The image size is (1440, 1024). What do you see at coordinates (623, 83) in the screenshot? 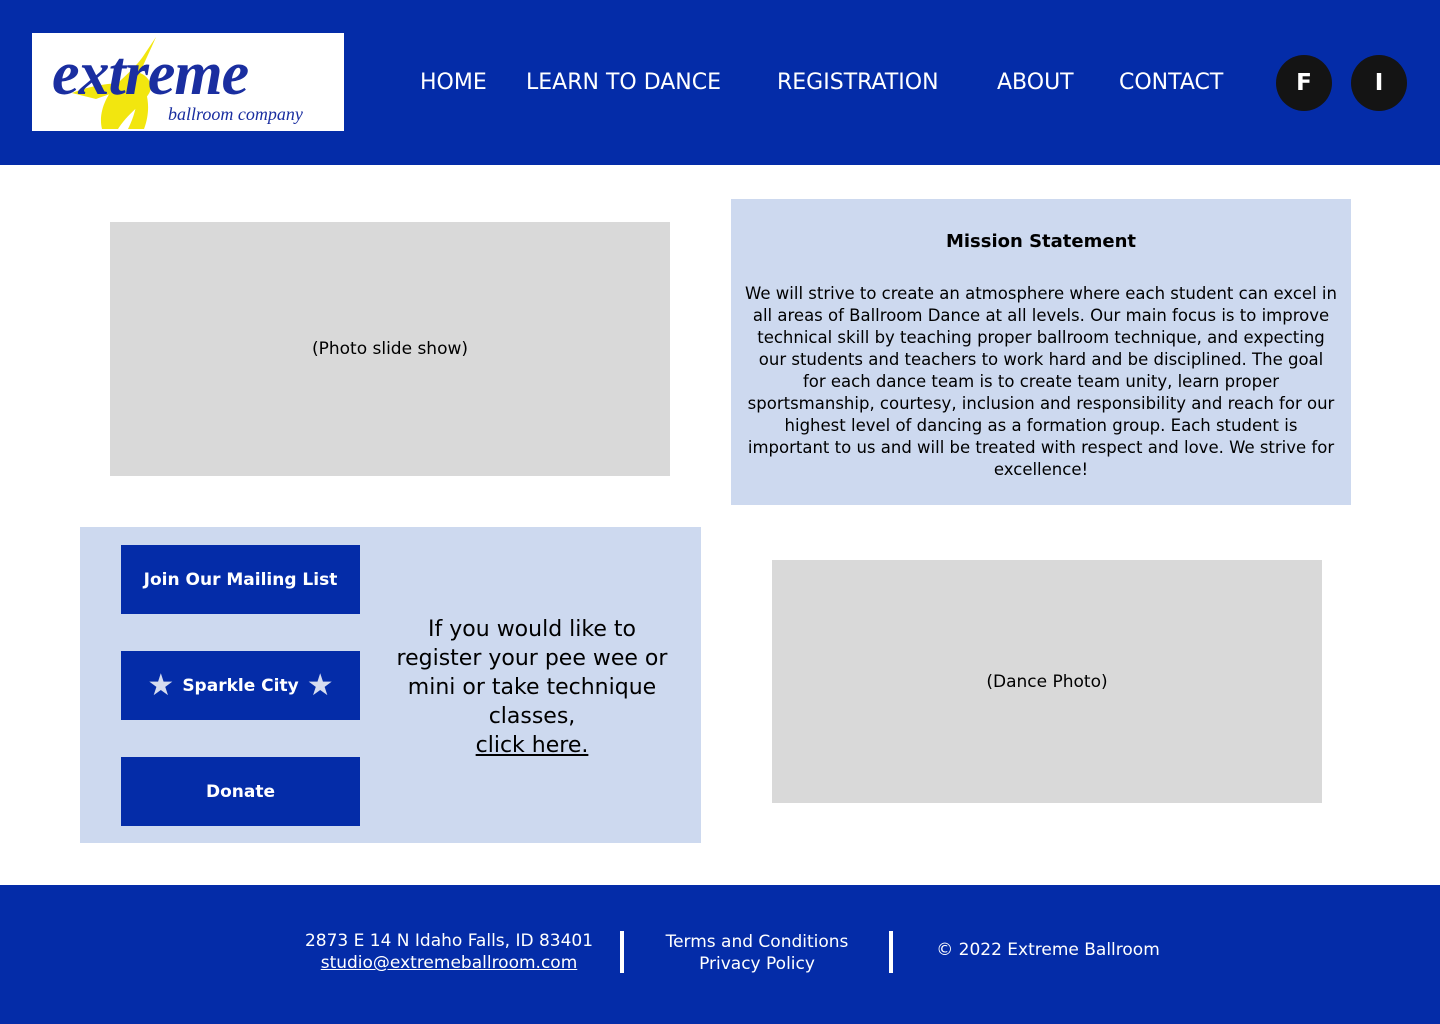
I see `nav-learn-to-dance: LEARN TO DANCE` at bounding box center [623, 83].